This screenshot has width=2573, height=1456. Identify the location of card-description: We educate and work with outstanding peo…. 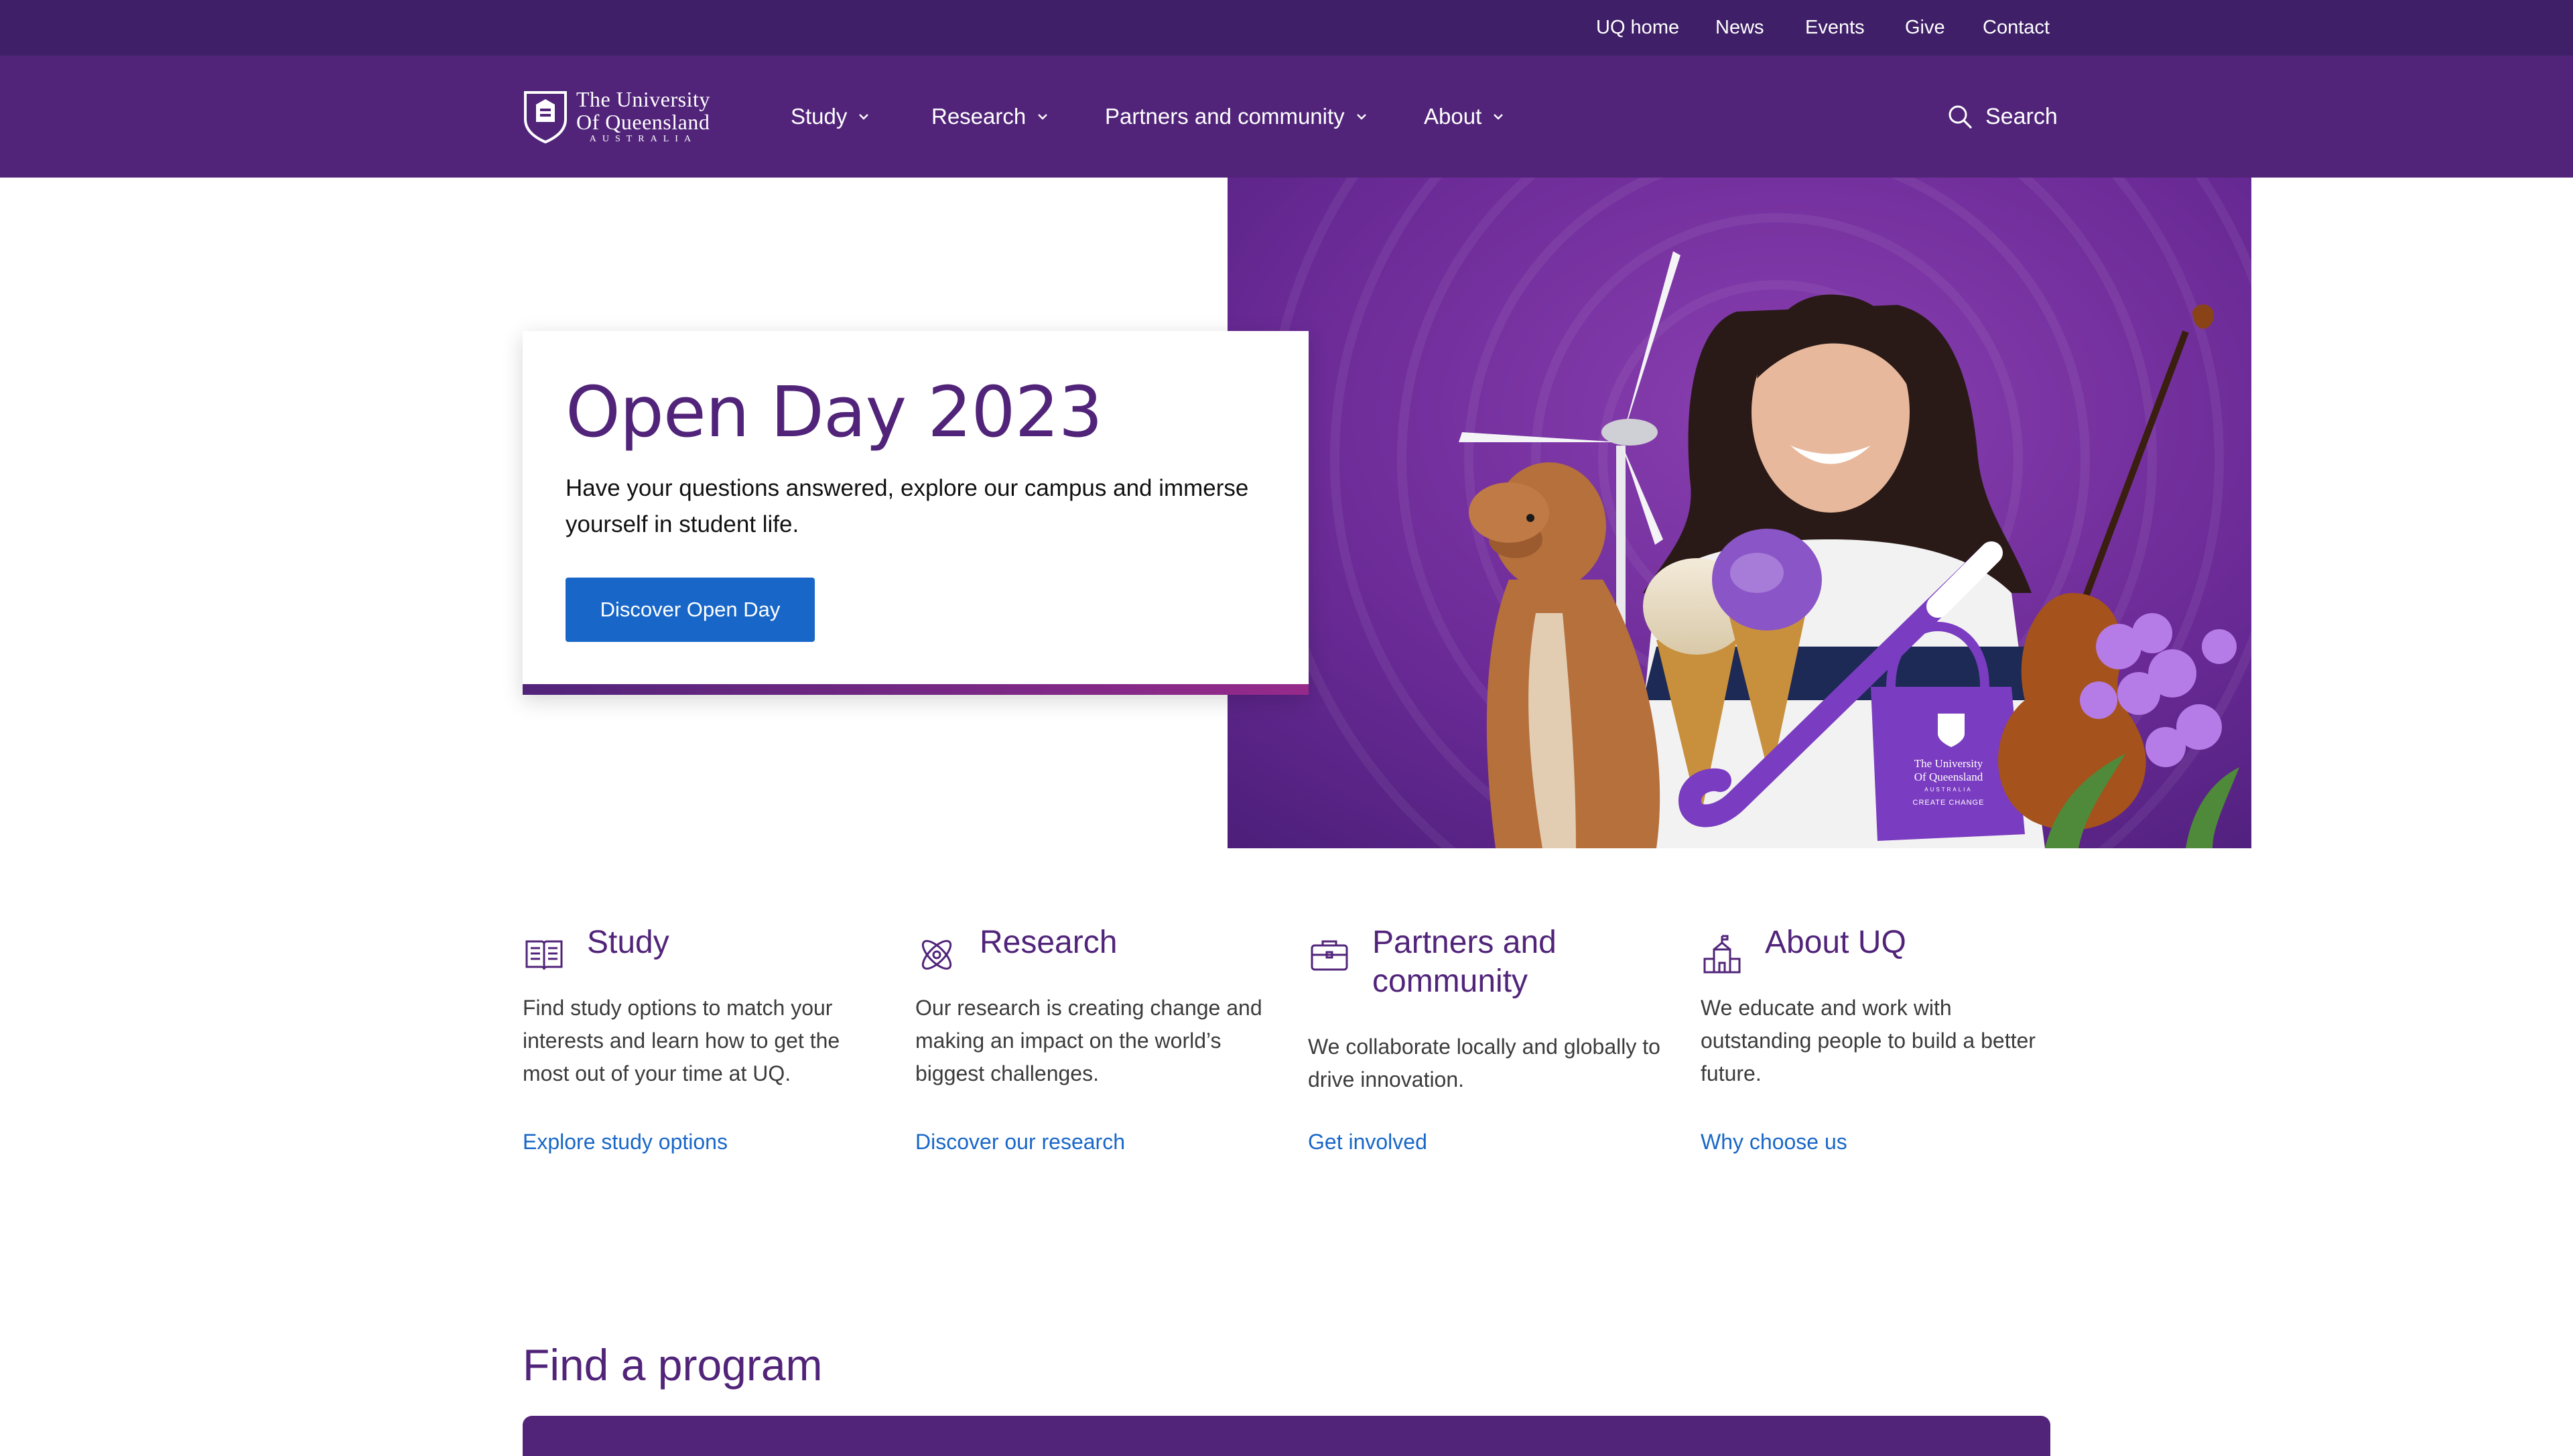
(1868, 1040).